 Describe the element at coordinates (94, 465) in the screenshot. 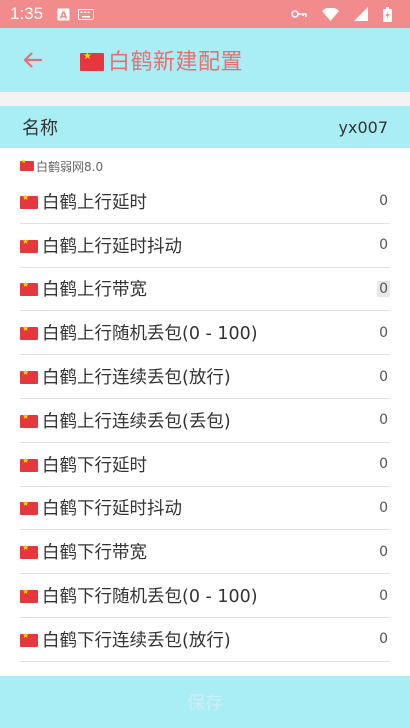

I see `setting-label: 白鹤下行延时` at that location.